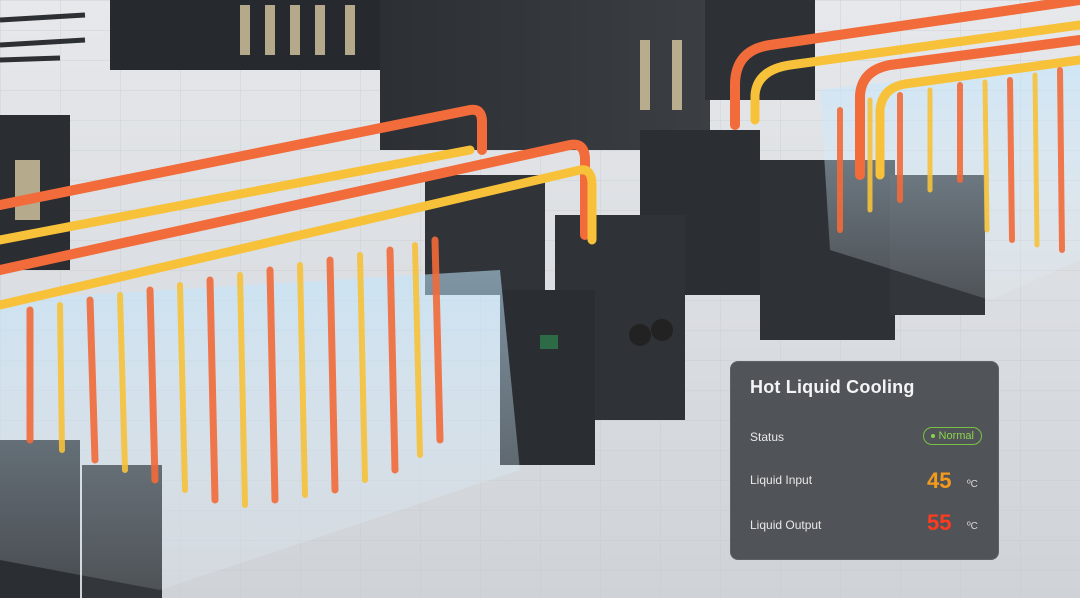 The width and height of the screenshot is (1080, 598). I want to click on status-dot-icon, so click(932, 436).